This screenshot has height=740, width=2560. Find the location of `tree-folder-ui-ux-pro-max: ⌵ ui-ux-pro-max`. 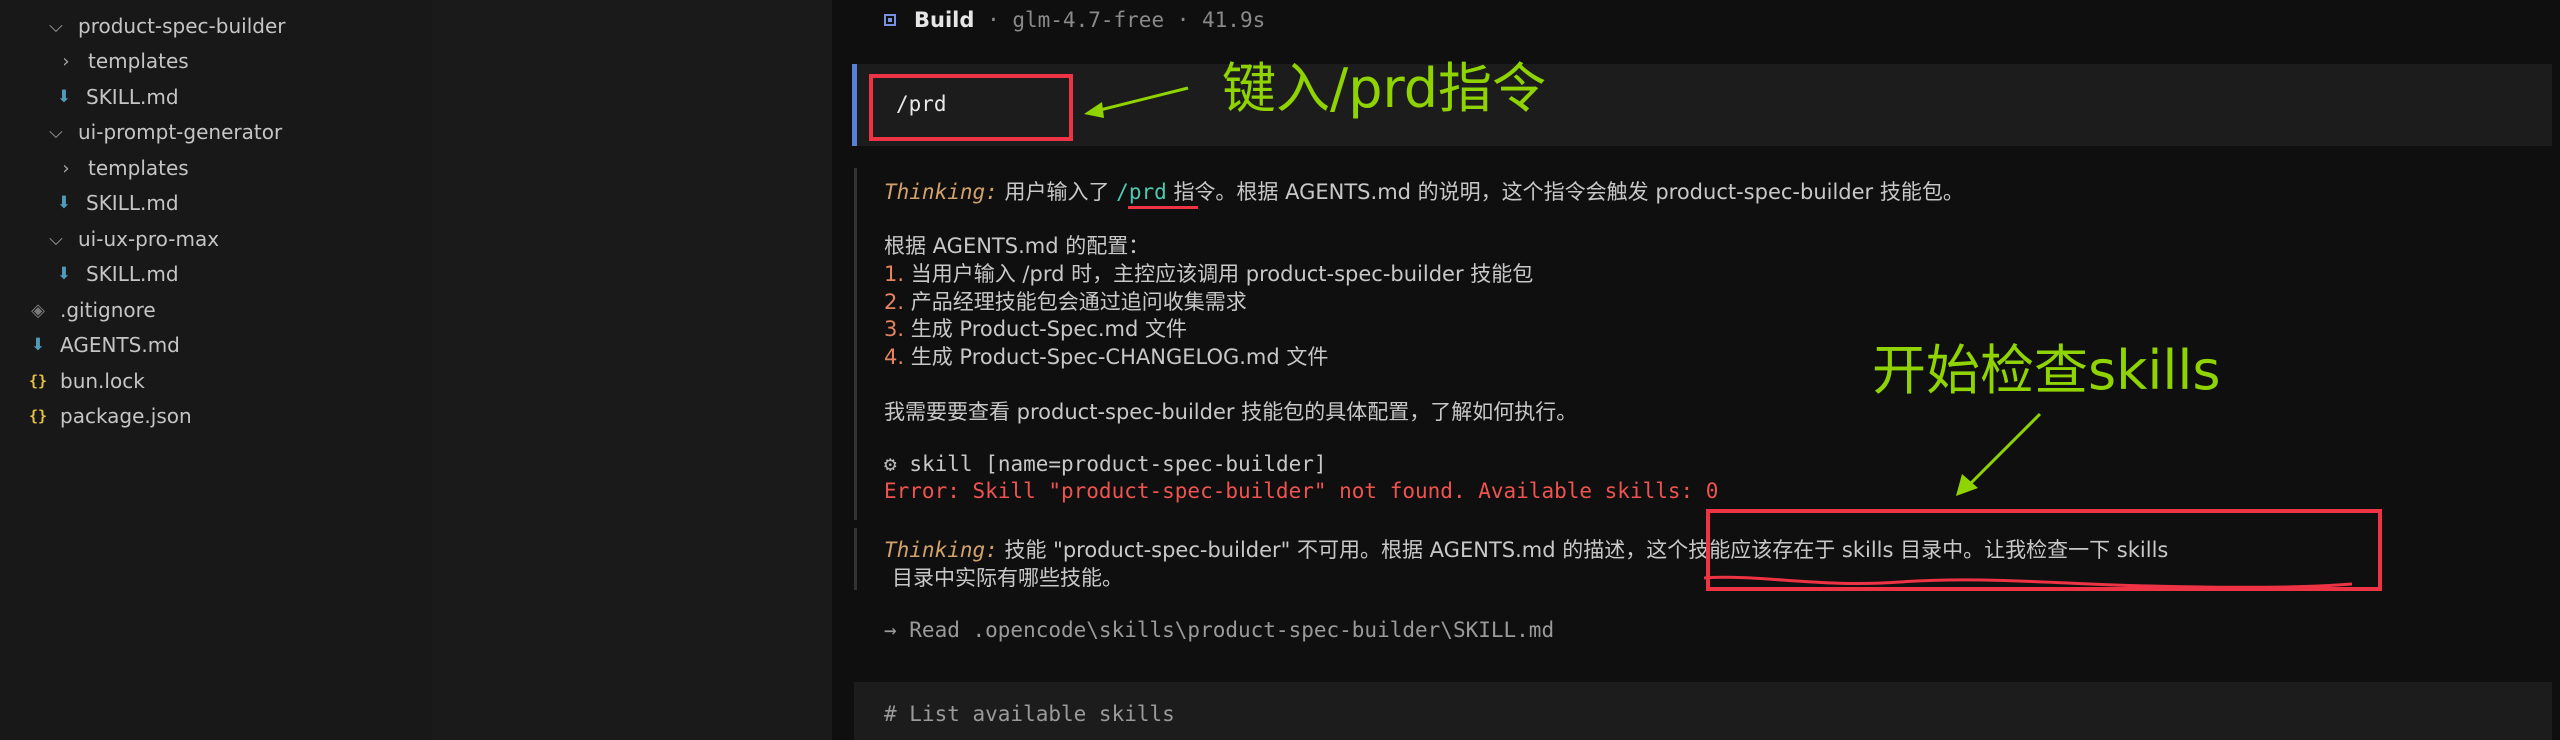

tree-folder-ui-ux-pro-max: ⌵ ui-ux-pro-max is located at coordinates (132, 239).